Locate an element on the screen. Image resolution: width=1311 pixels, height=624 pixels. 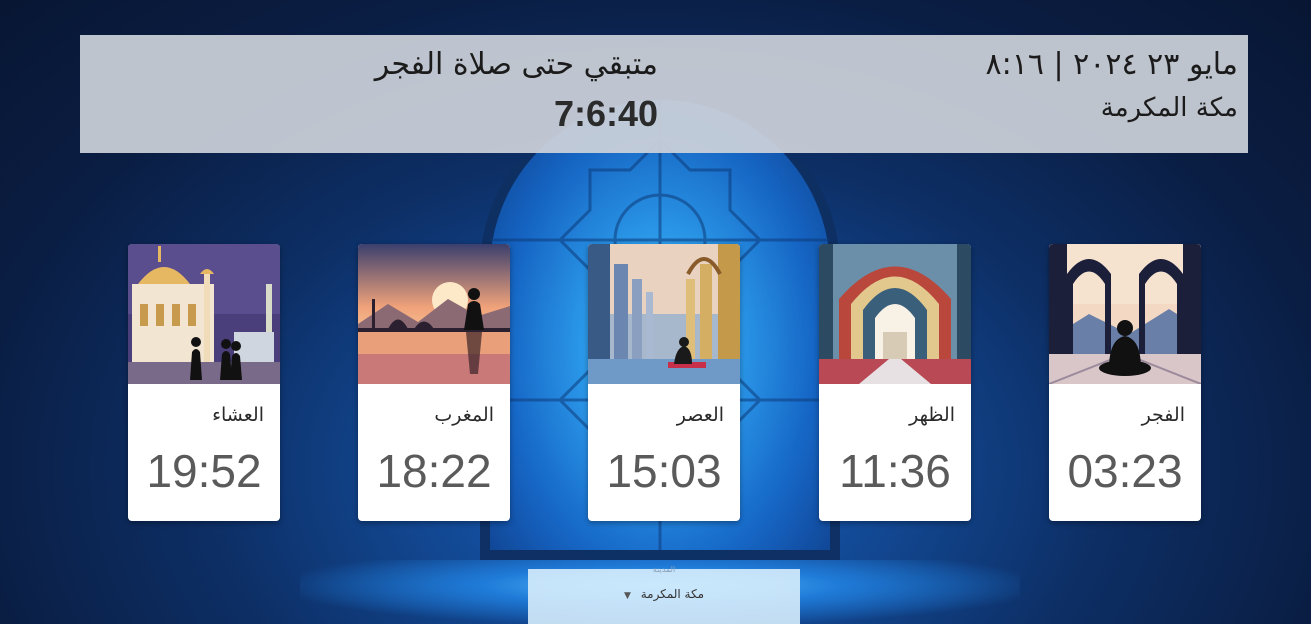
next-prayer-countdown-value: 7:6:40 is located at coordinates (605, 113).